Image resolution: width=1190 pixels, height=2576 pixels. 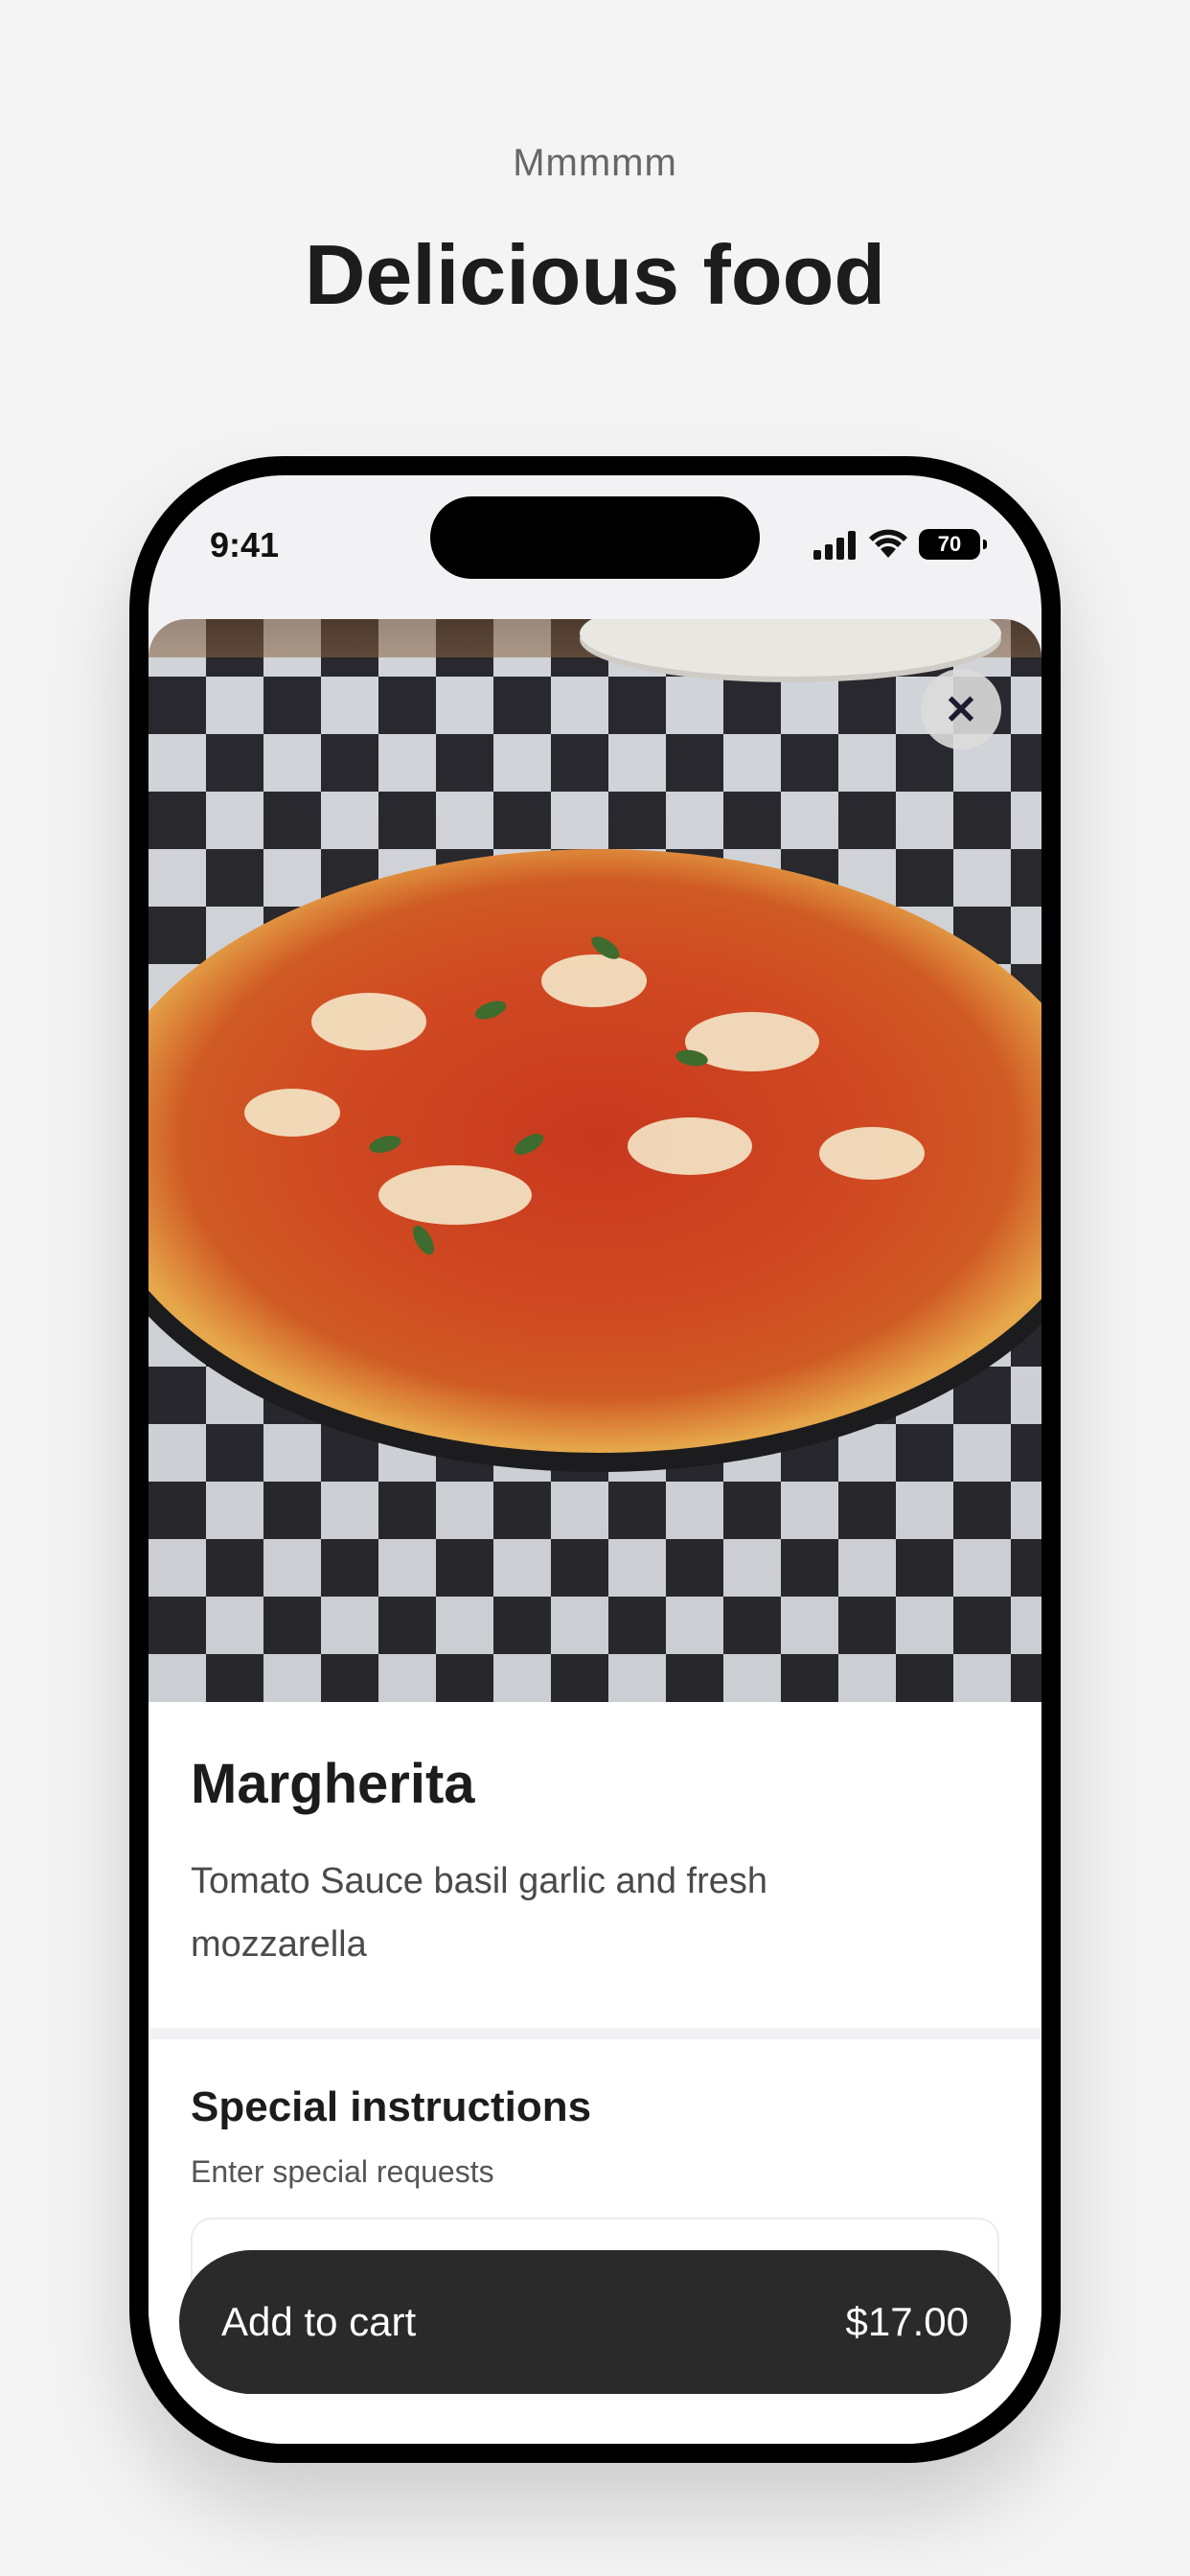 What do you see at coordinates (245, 544) in the screenshot?
I see `status-time: 9:41` at bounding box center [245, 544].